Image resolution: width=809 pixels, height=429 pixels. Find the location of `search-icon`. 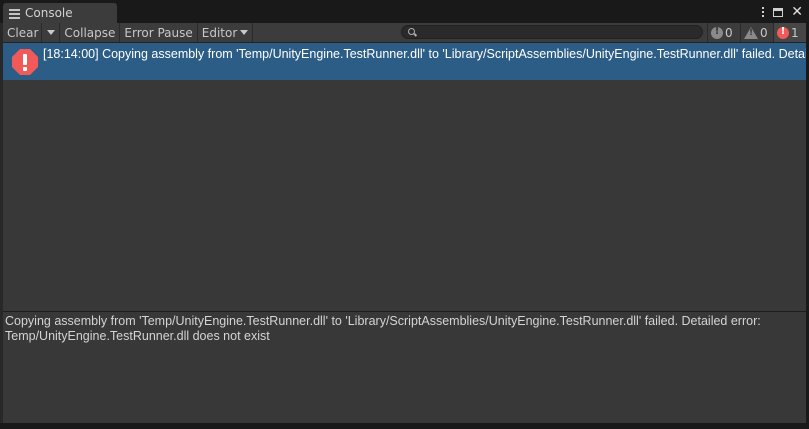

search-icon is located at coordinates (411, 31).